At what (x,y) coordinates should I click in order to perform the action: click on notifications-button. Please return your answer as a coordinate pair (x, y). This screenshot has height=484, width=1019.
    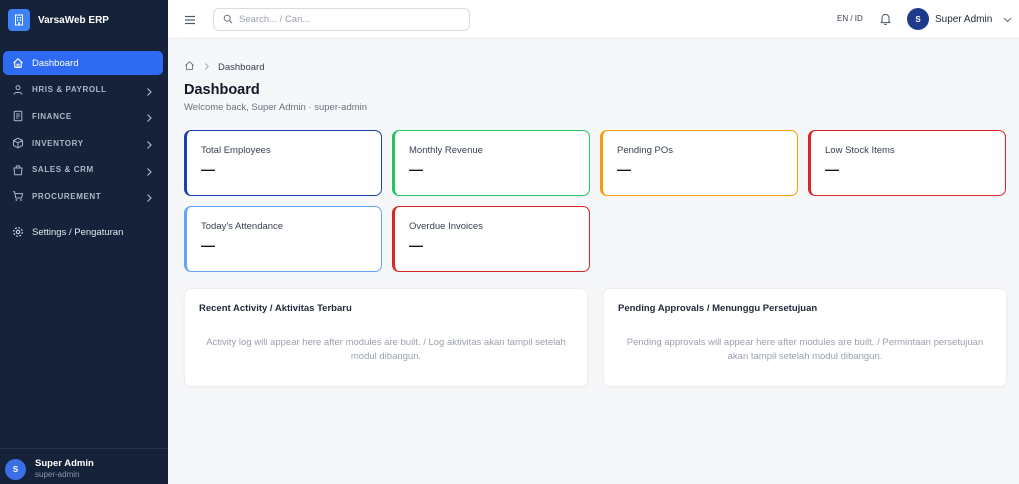
    Looking at the image, I should click on (885, 21).